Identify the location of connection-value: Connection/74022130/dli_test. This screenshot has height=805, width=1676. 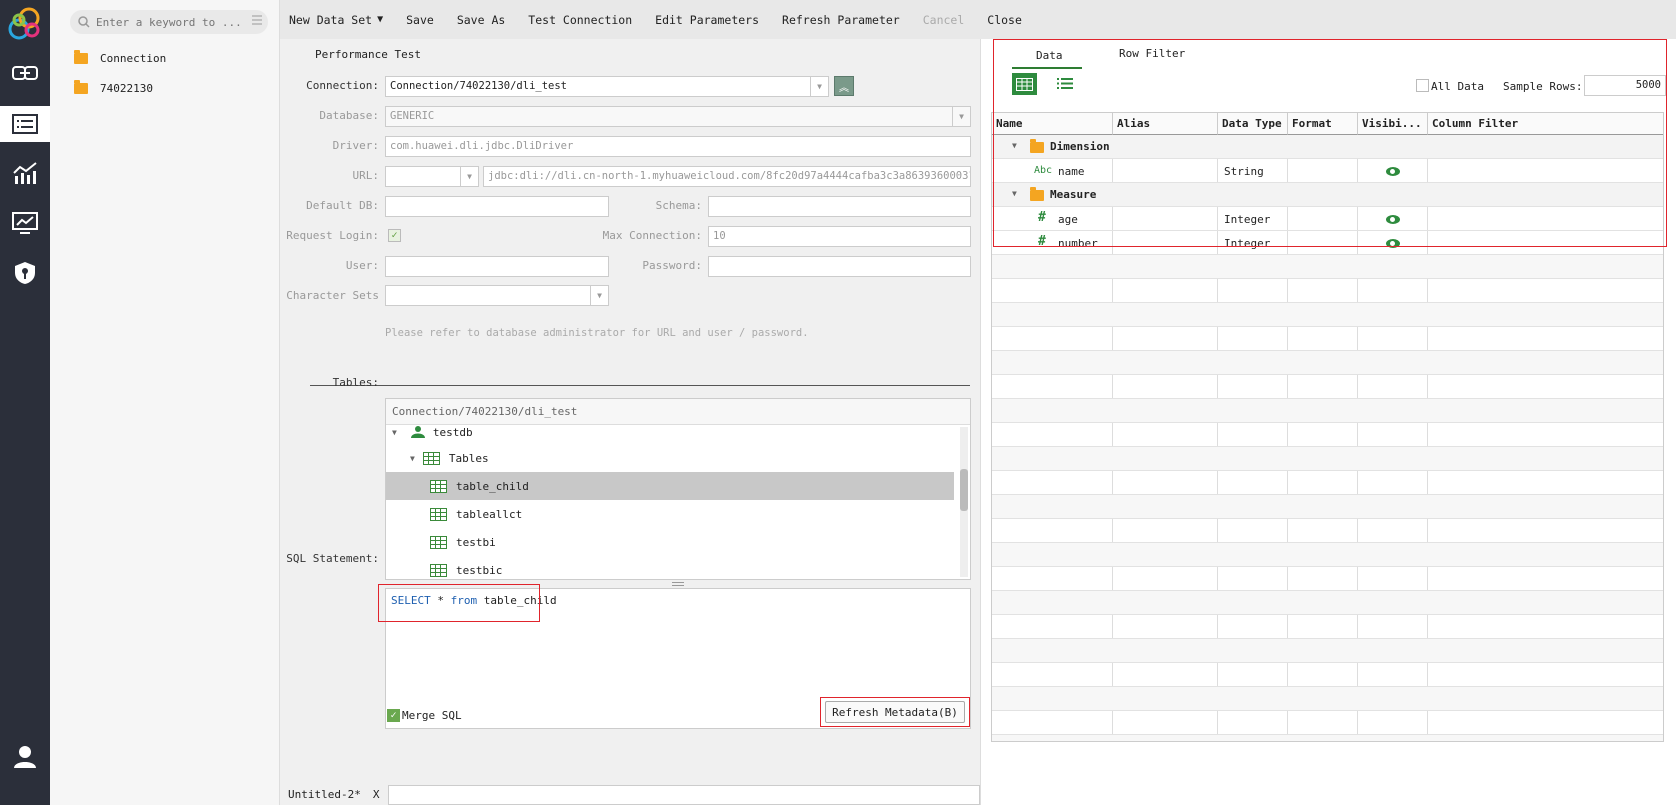
(479, 86).